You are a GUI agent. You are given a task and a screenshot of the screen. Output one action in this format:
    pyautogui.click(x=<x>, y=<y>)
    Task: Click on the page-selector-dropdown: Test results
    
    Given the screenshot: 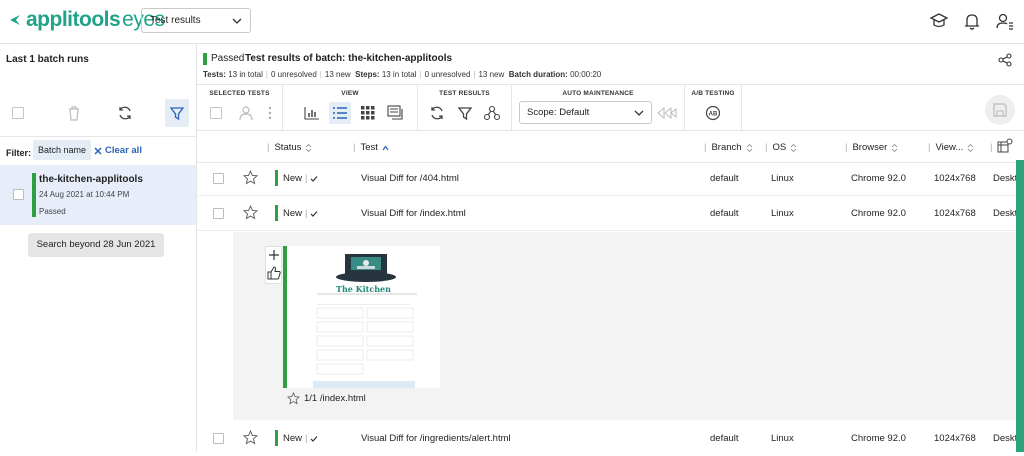 What is the action you would take?
    pyautogui.click(x=196, y=20)
    